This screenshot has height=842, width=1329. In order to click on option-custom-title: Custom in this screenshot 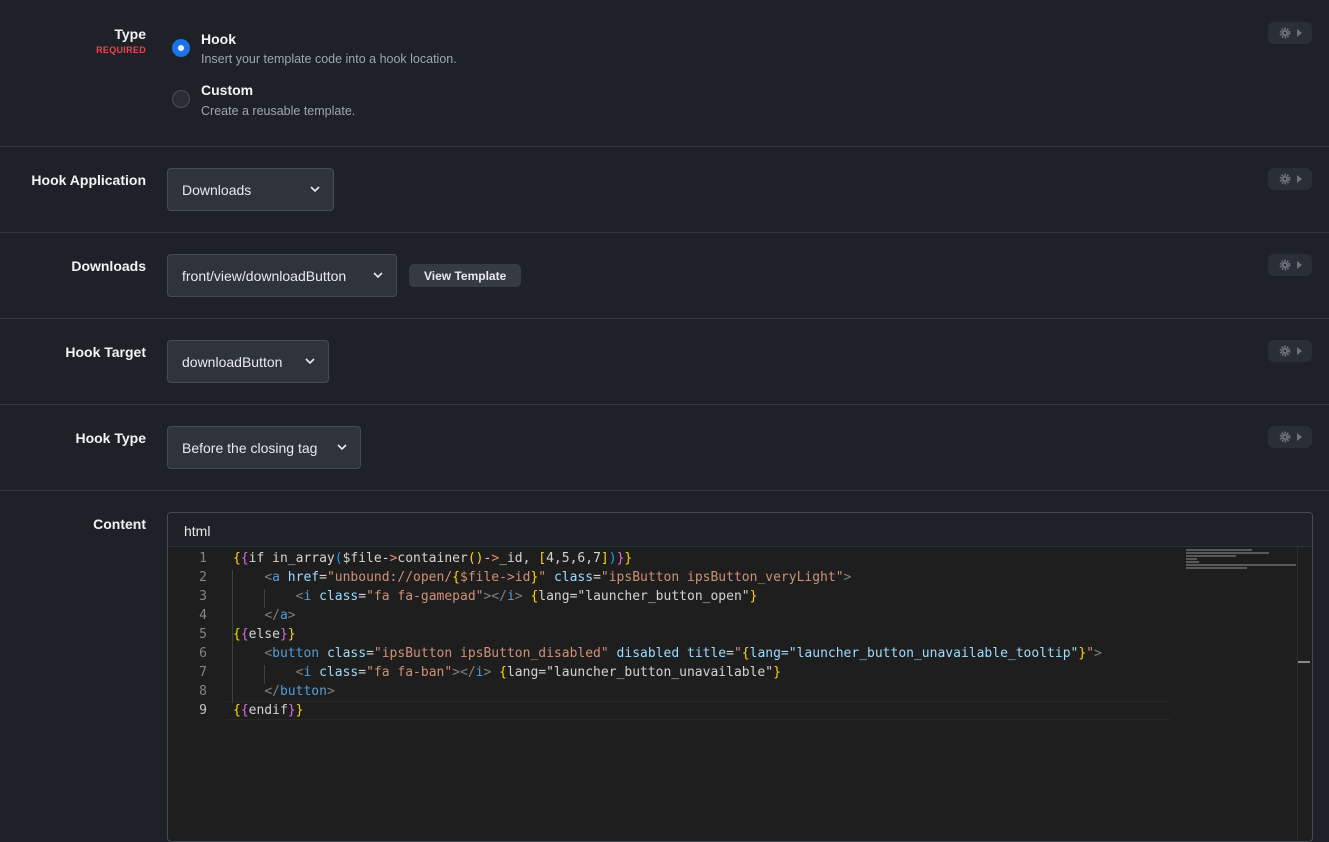, I will do `click(227, 90)`.